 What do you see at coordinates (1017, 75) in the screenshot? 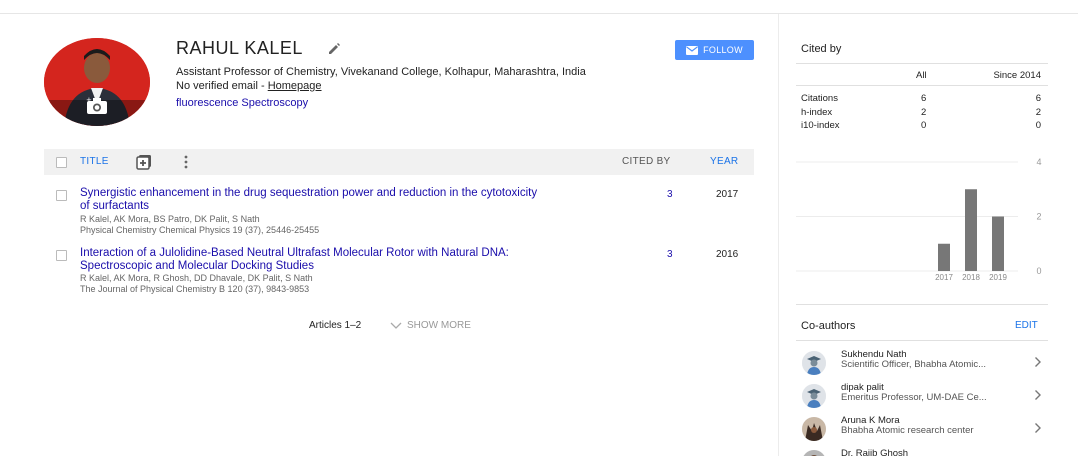
I see `col-since: Since 2014` at bounding box center [1017, 75].